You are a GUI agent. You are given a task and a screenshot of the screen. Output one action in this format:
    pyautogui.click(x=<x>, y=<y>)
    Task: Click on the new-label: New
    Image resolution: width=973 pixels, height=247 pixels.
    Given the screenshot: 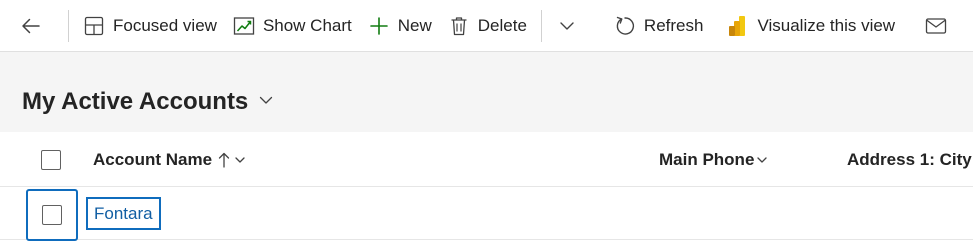 What is the action you would take?
    pyautogui.click(x=414, y=25)
    